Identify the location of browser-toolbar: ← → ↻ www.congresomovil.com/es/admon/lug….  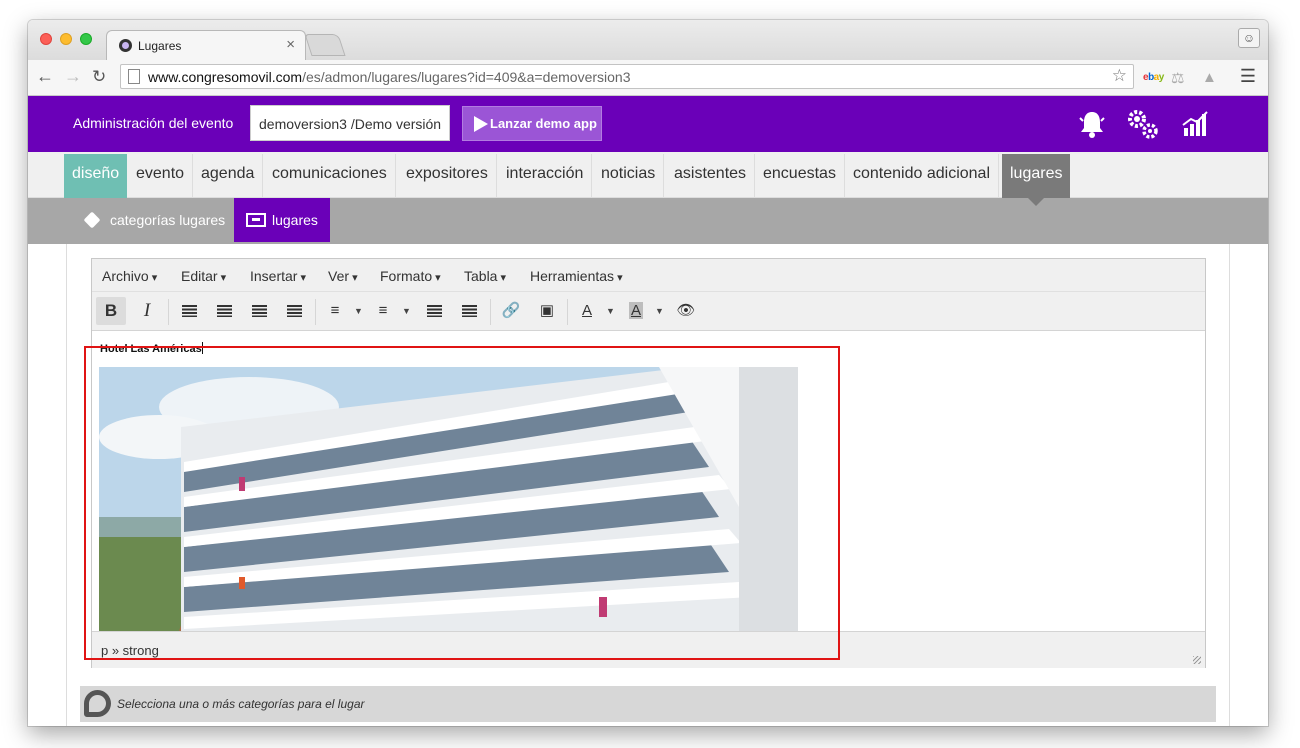
(648, 78).